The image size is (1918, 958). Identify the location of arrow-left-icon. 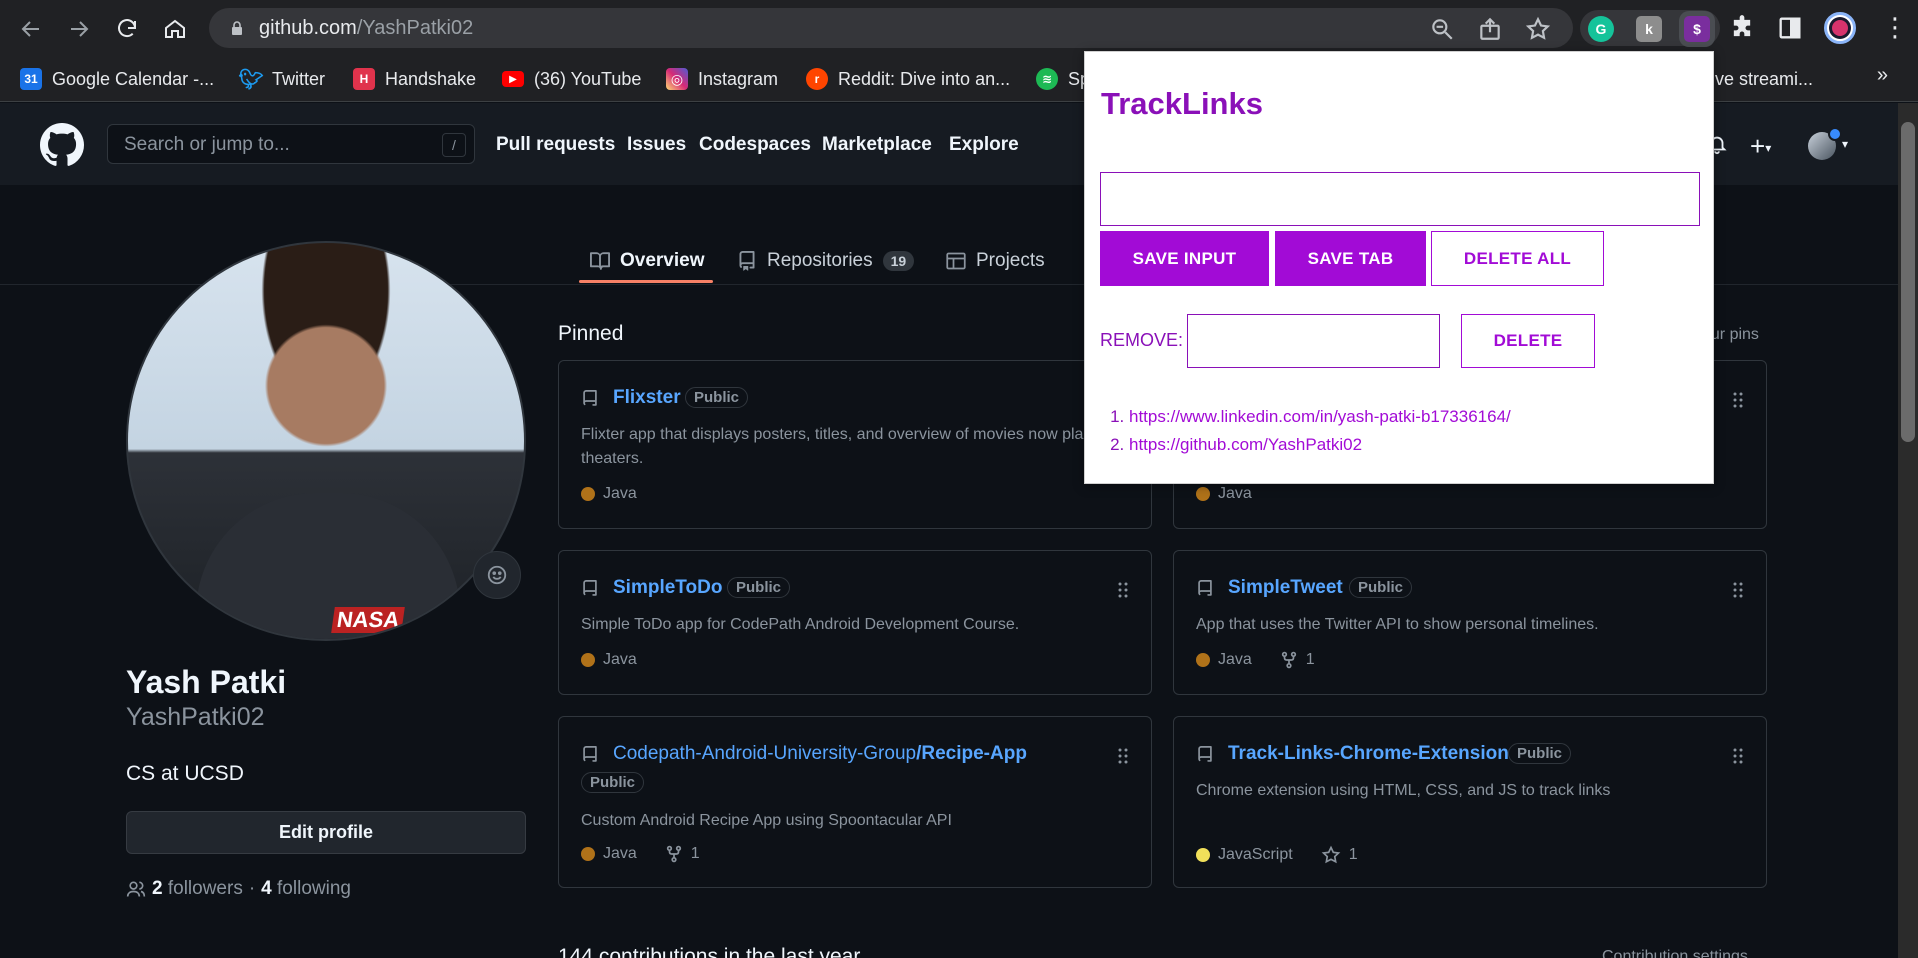
(30, 29).